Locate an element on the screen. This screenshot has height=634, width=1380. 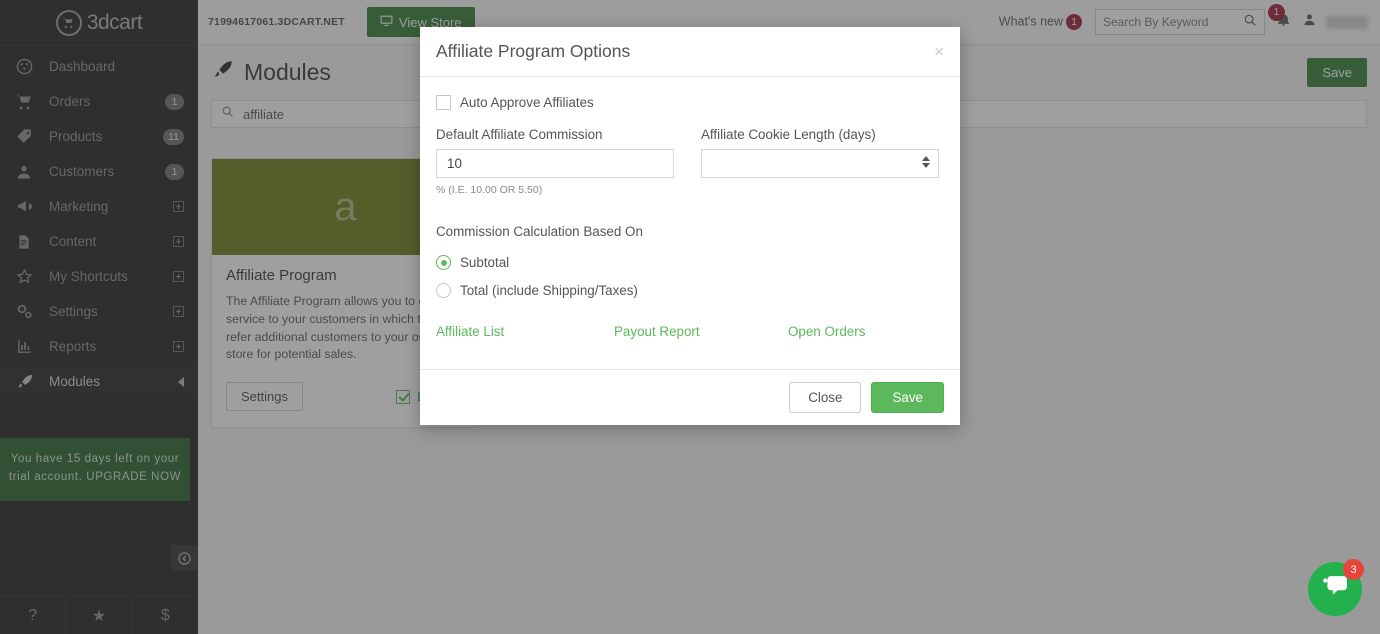
chat-widget-button: 3 is located at coordinates (1336, 587).